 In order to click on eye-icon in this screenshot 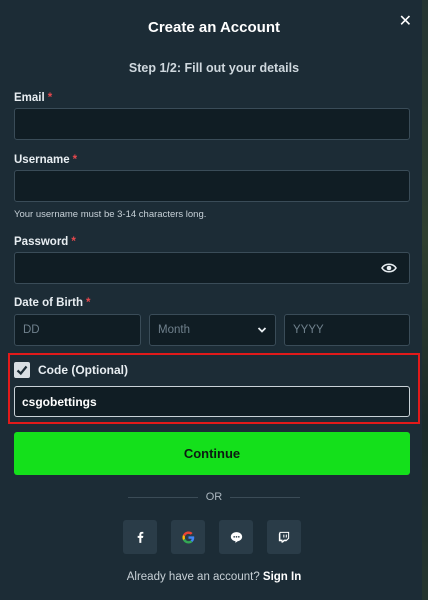, I will do `click(389, 268)`.